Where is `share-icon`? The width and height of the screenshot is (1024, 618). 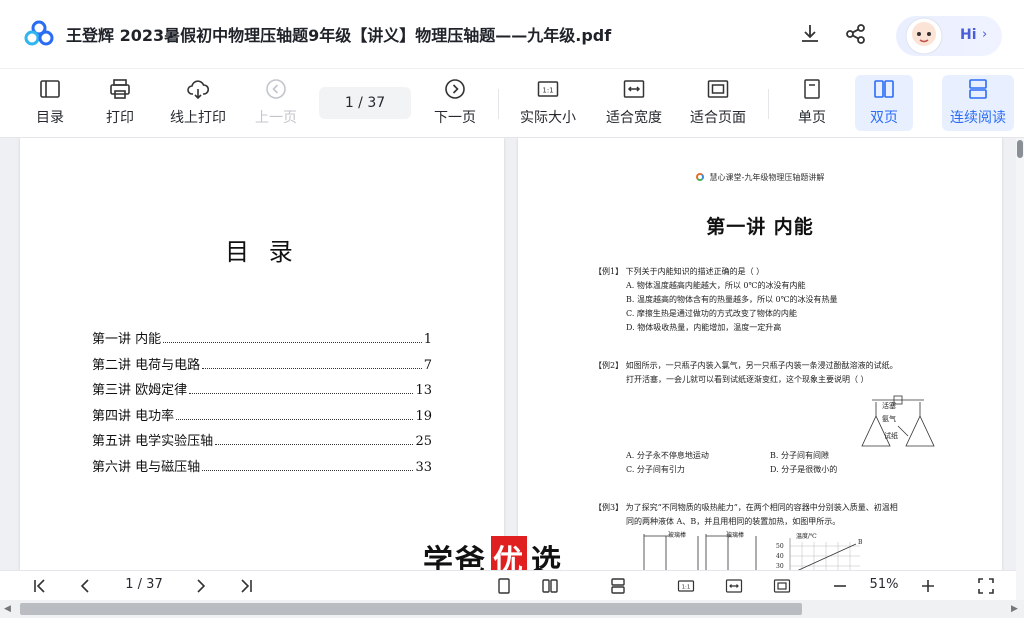
share-icon is located at coordinates (856, 34).